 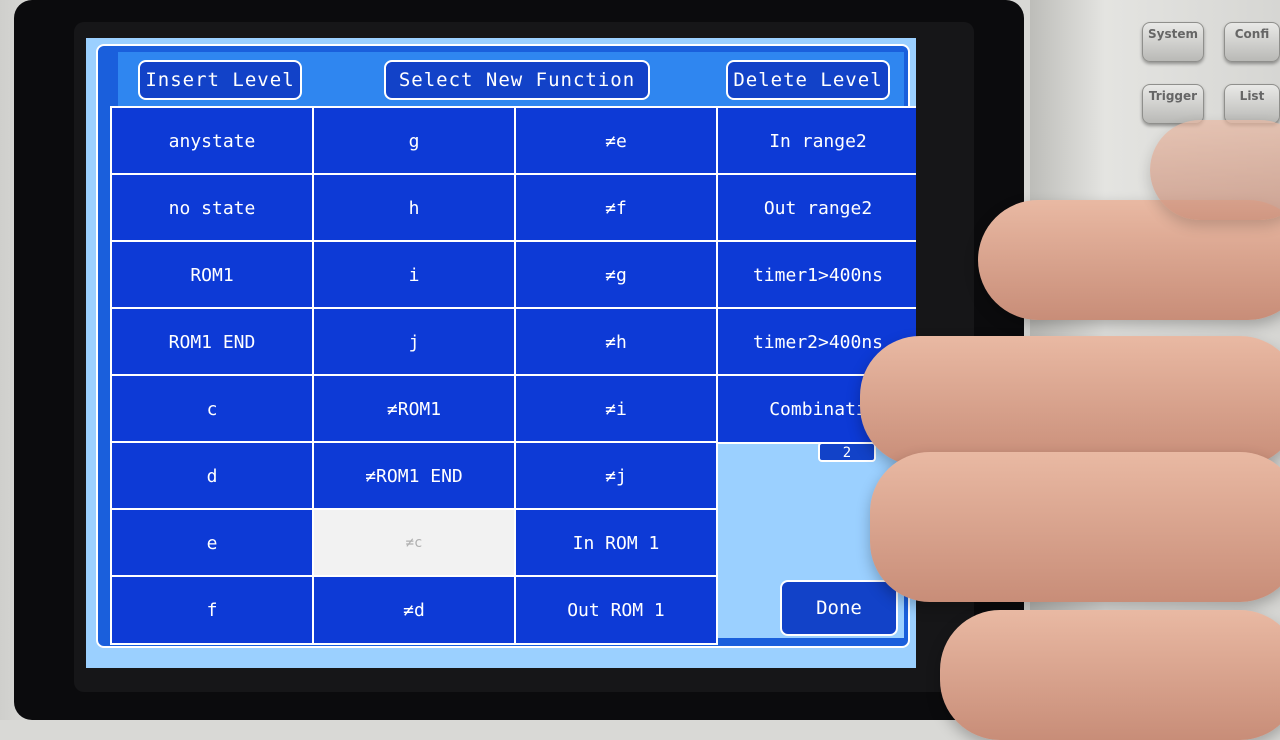 I want to click on function-cell: c, so click(x=212, y=409).